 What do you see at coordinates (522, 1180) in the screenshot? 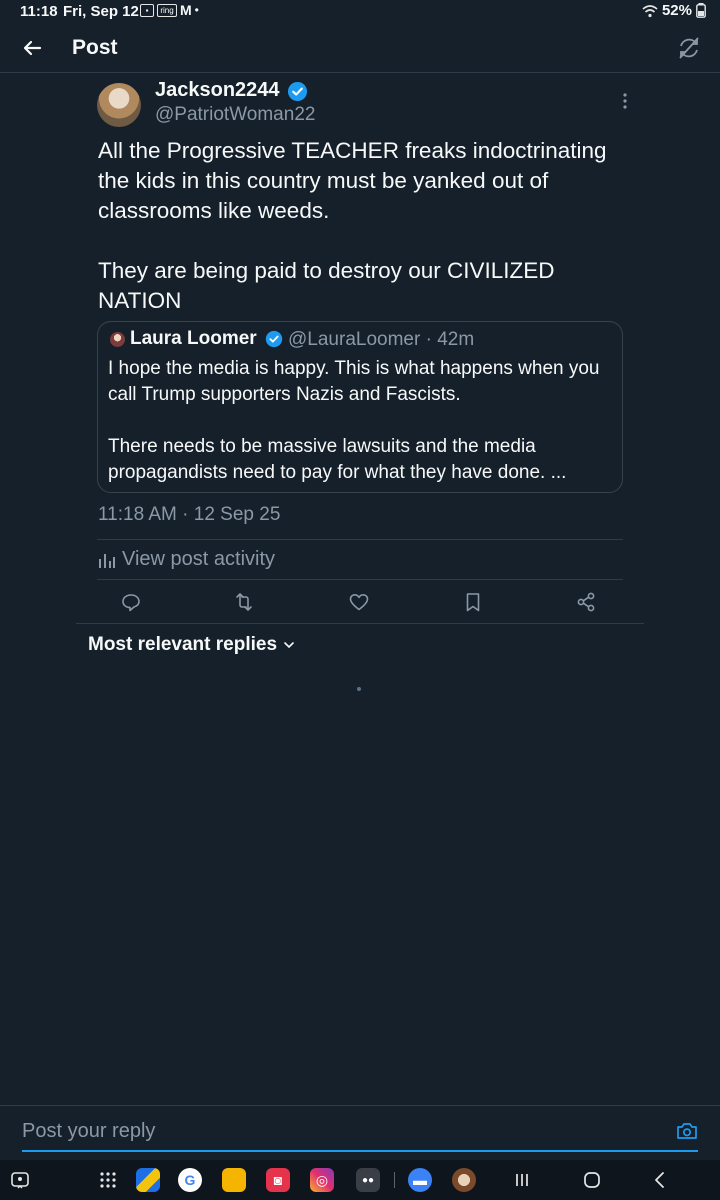
I see `recent-apps-icon` at bounding box center [522, 1180].